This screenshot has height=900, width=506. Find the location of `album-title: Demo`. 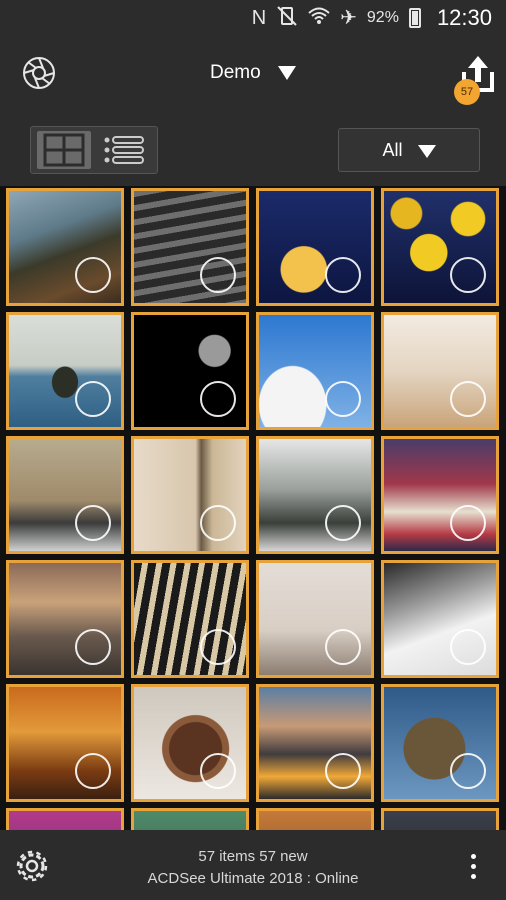

album-title: Demo is located at coordinates (235, 72).